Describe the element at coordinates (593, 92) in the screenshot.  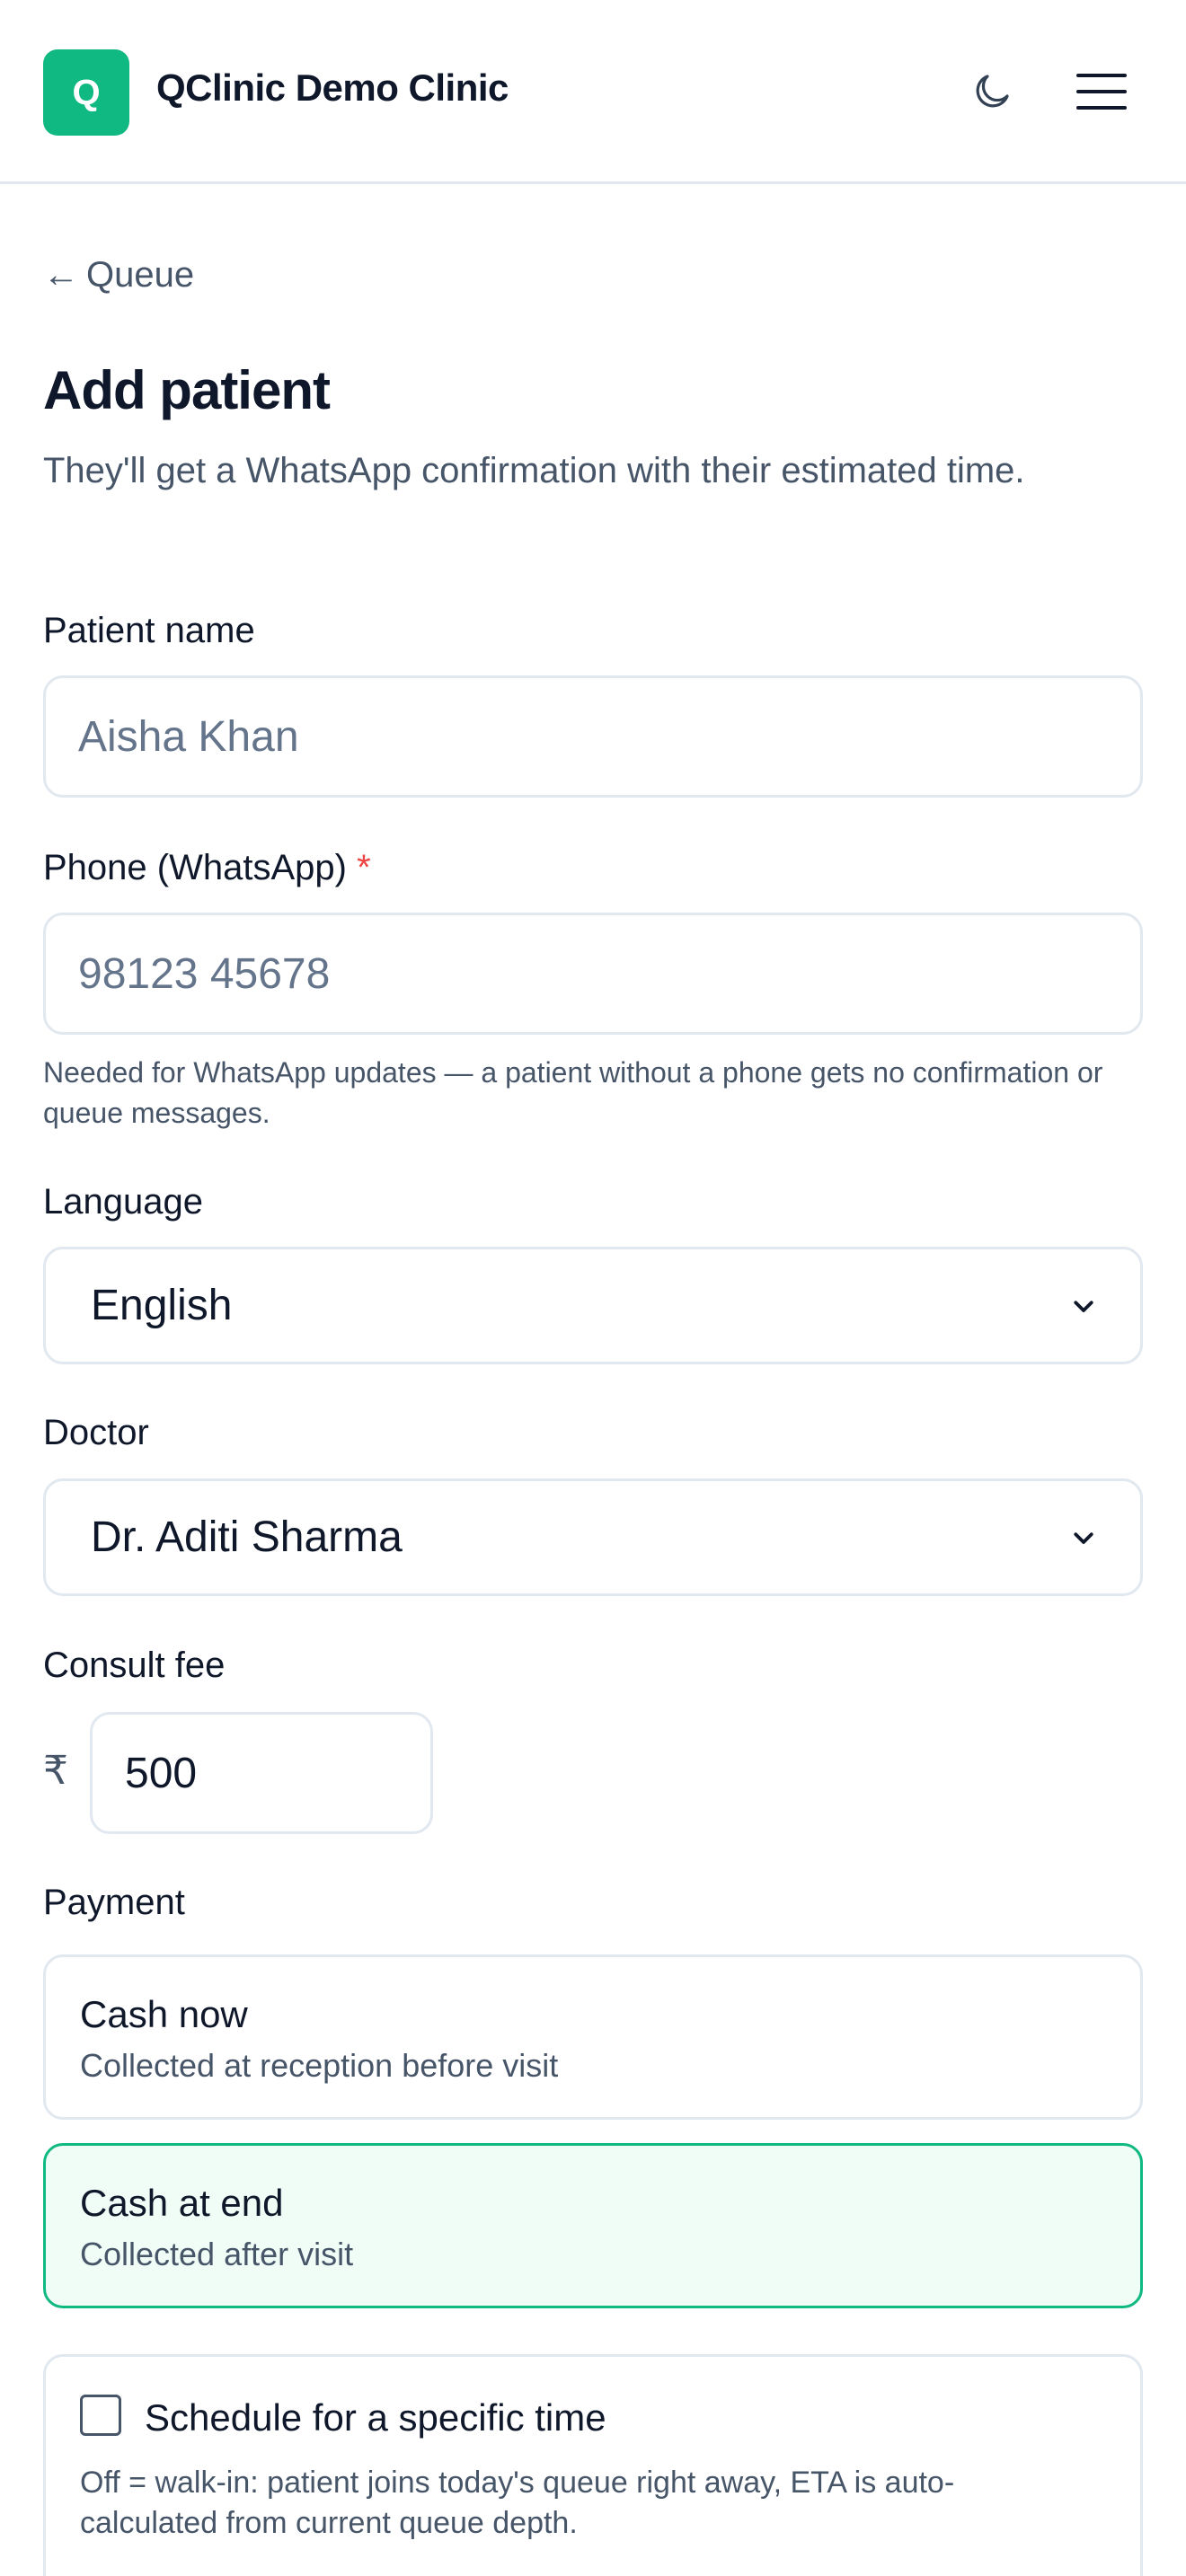
I see `app-header: Q QClinic Demo Clinic` at that location.